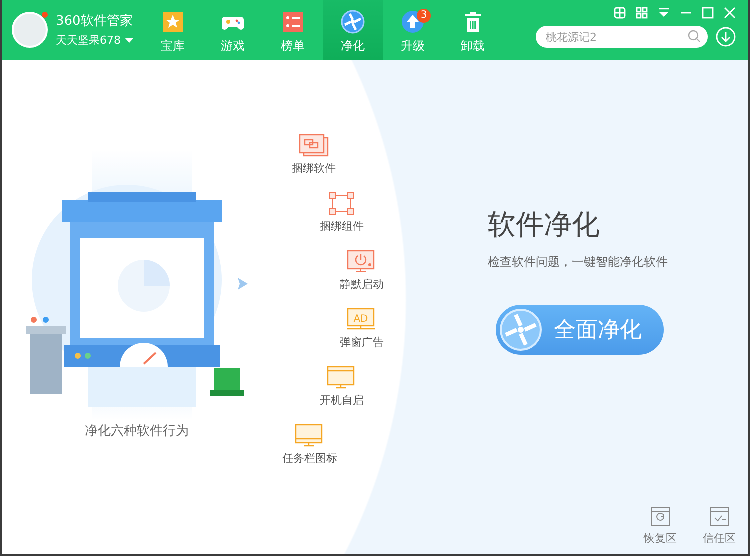  Describe the element at coordinates (413, 30) in the screenshot. I see `nav-tab: 升级 3` at that location.